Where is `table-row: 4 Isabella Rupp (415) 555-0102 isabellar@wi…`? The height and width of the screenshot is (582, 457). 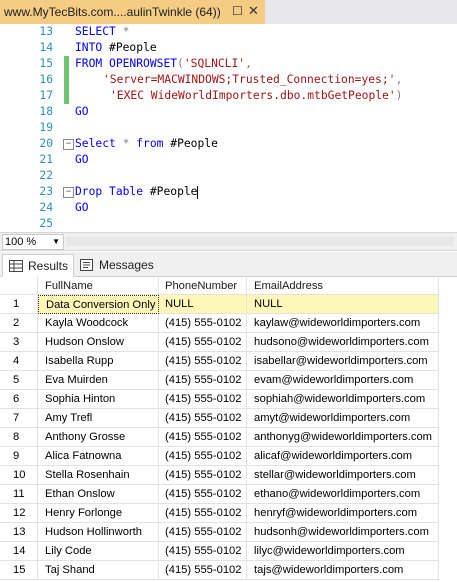 table-row: 4 Isabella Rupp (415) 555-0102 isabellar@wi… is located at coordinates (228, 361).